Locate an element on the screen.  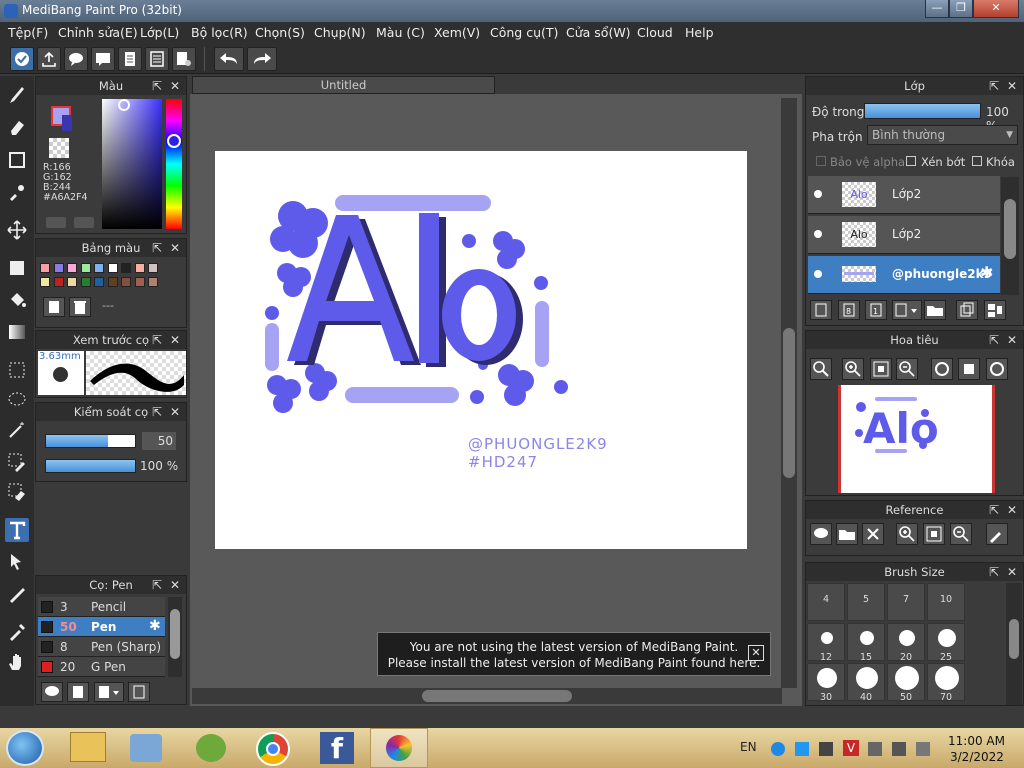
transparent-color-swatch is located at coordinates (59, 148).